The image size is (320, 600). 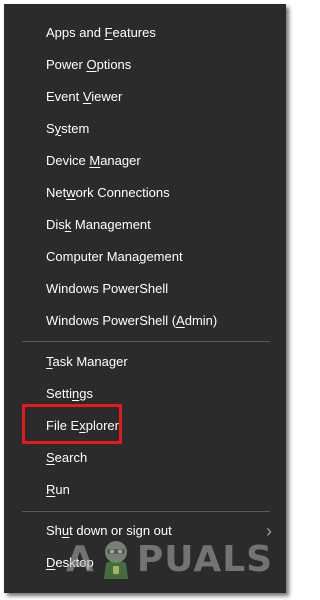 What do you see at coordinates (50, 457) in the screenshot?
I see `access-key: S` at bounding box center [50, 457].